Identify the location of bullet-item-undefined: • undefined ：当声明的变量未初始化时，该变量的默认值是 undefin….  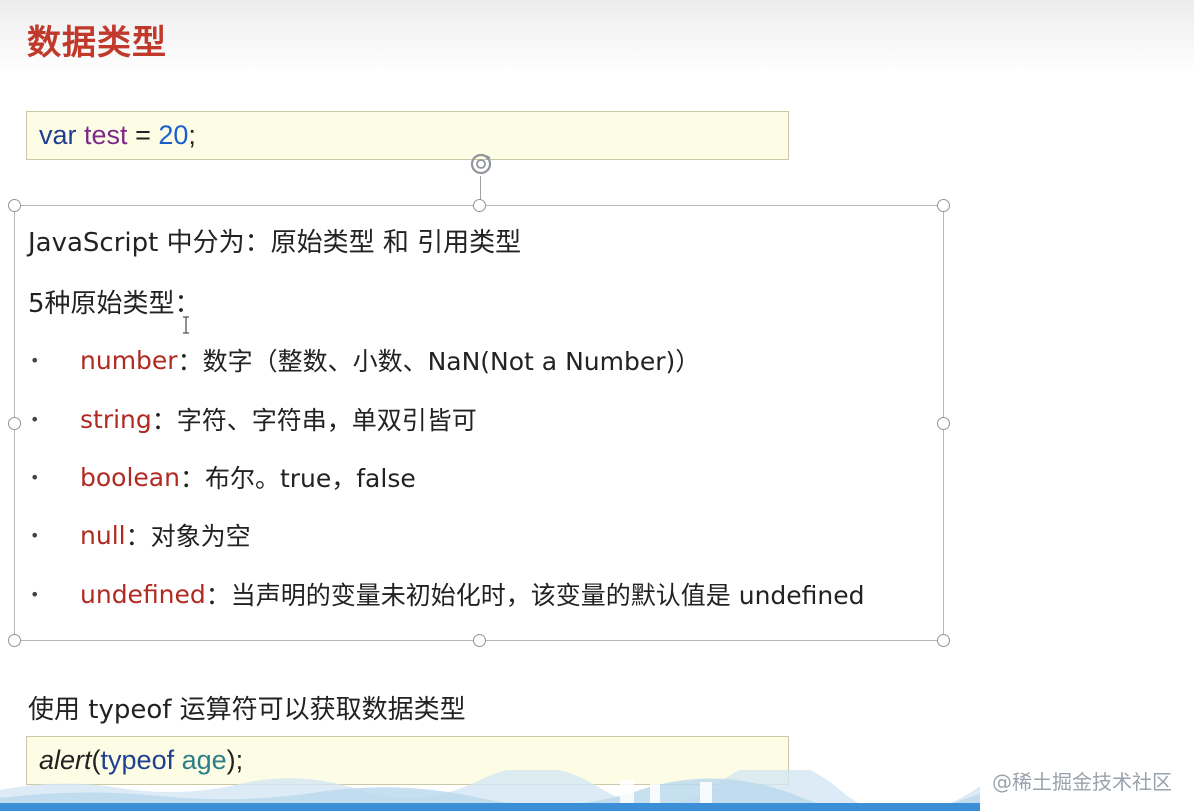
(446, 594).